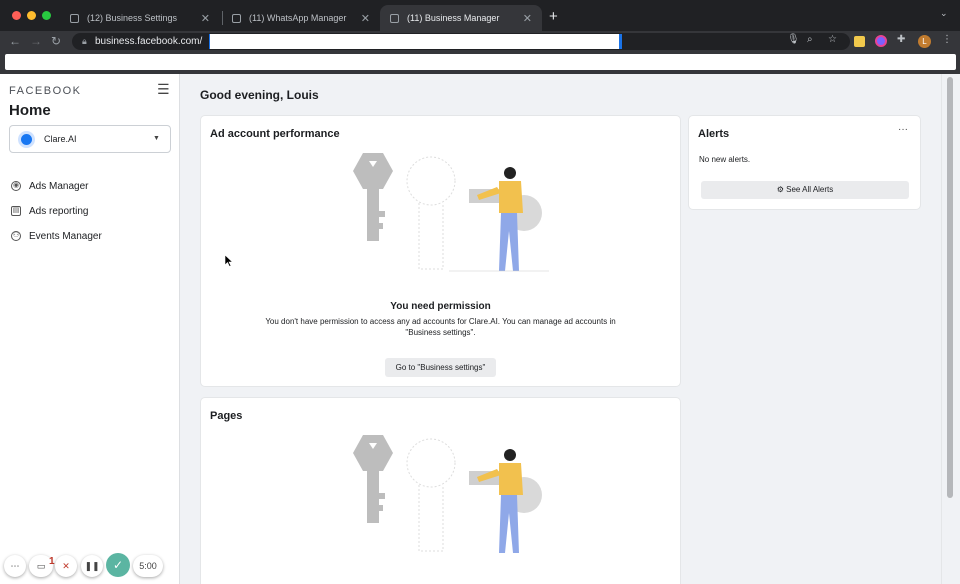 This screenshot has width=960, height=584. What do you see at coordinates (415, 41) in the screenshot?
I see `url-selection` at bounding box center [415, 41].